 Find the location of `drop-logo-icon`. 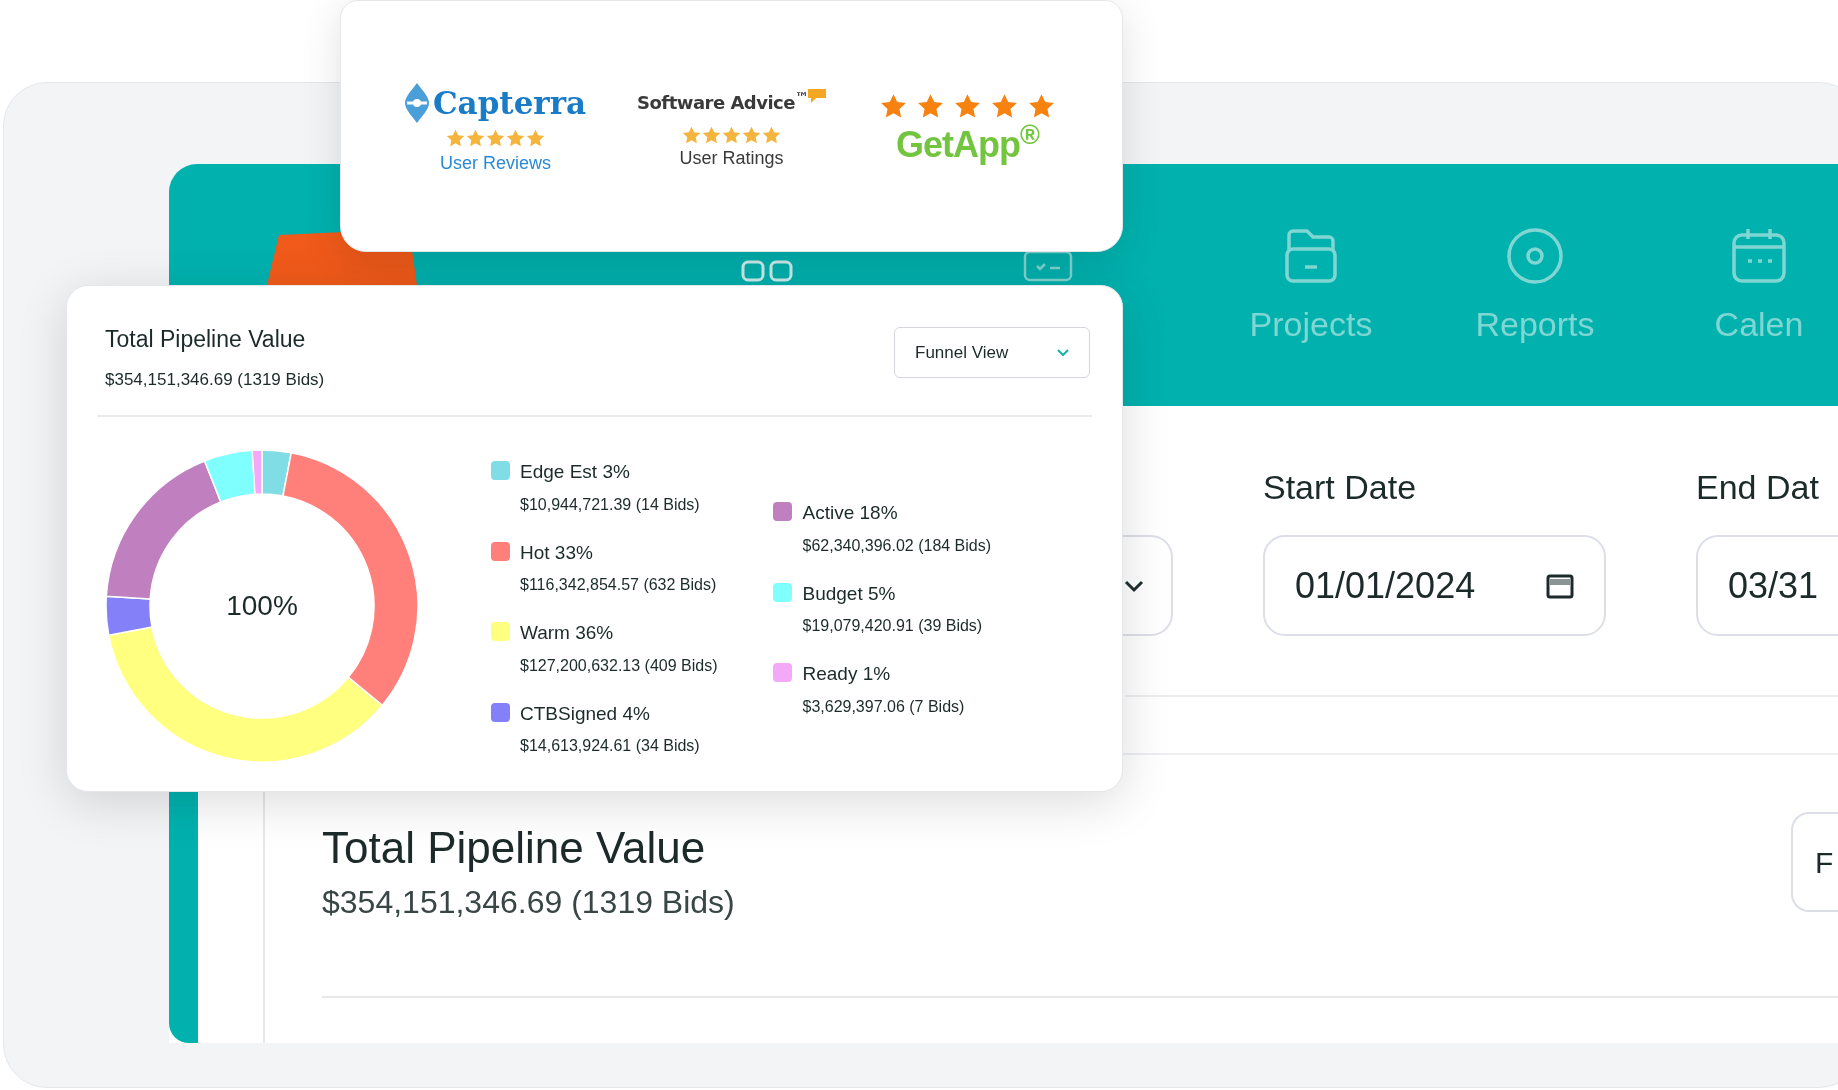

drop-logo-icon is located at coordinates (416, 103).